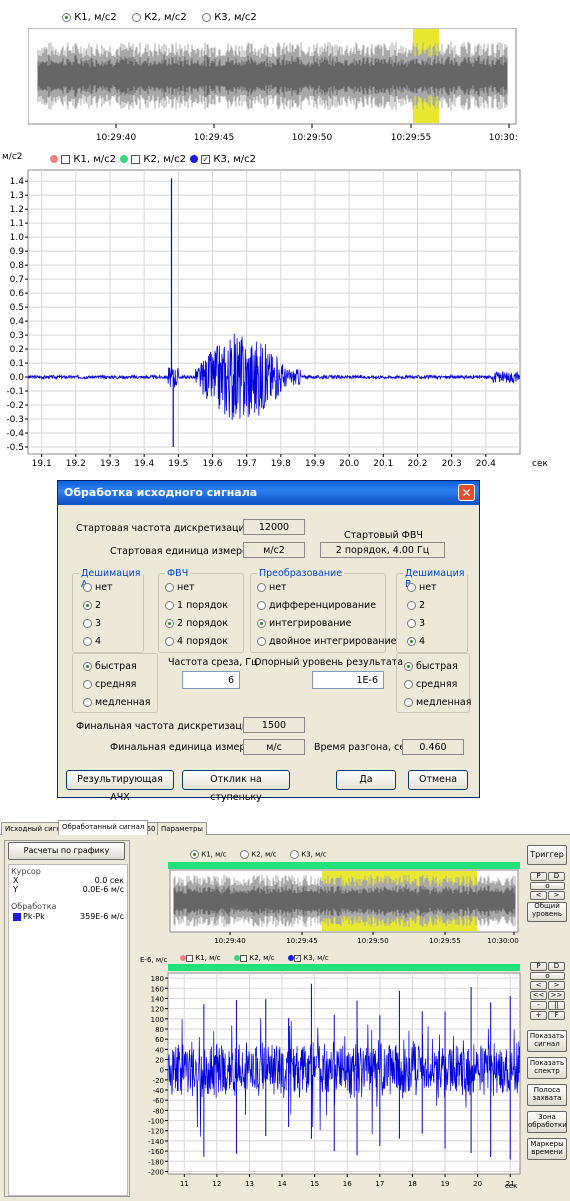 The width and height of the screenshot is (570, 1201). Describe the element at coordinates (416, 641) in the screenshot. I see `decimation-b-4: 4` at that location.